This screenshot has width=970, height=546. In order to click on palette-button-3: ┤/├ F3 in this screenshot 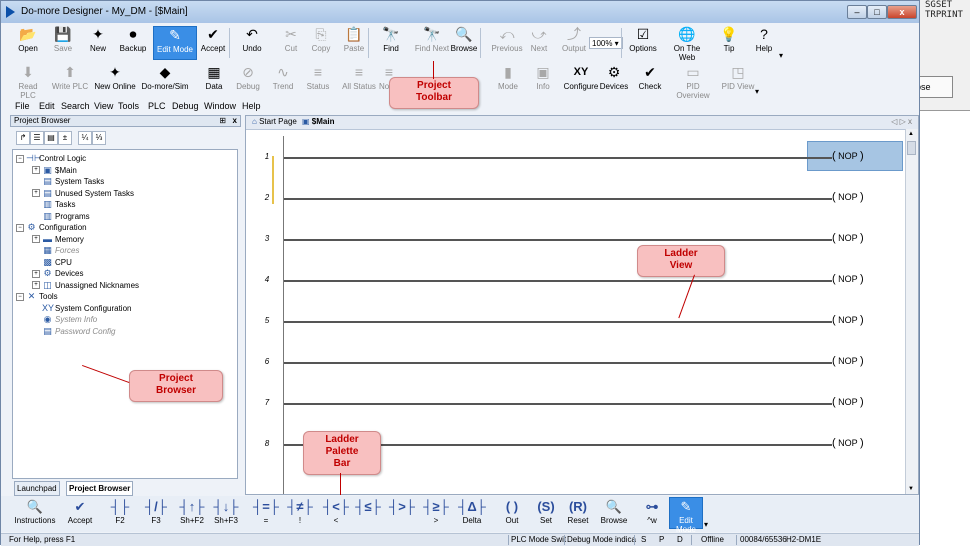, I will do `click(156, 511)`.